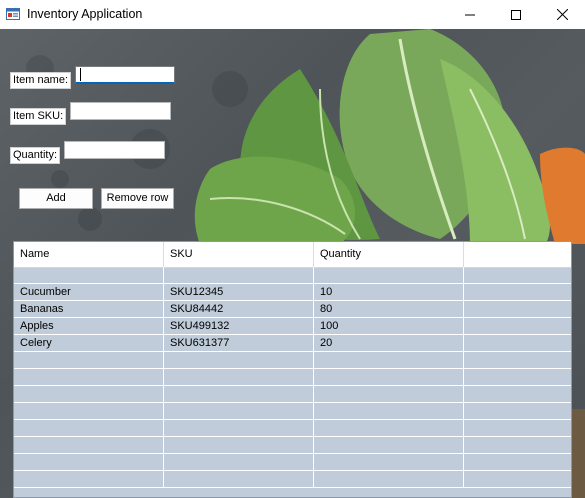 This screenshot has width=585, height=498. I want to click on app-form-icon, so click(13, 14).